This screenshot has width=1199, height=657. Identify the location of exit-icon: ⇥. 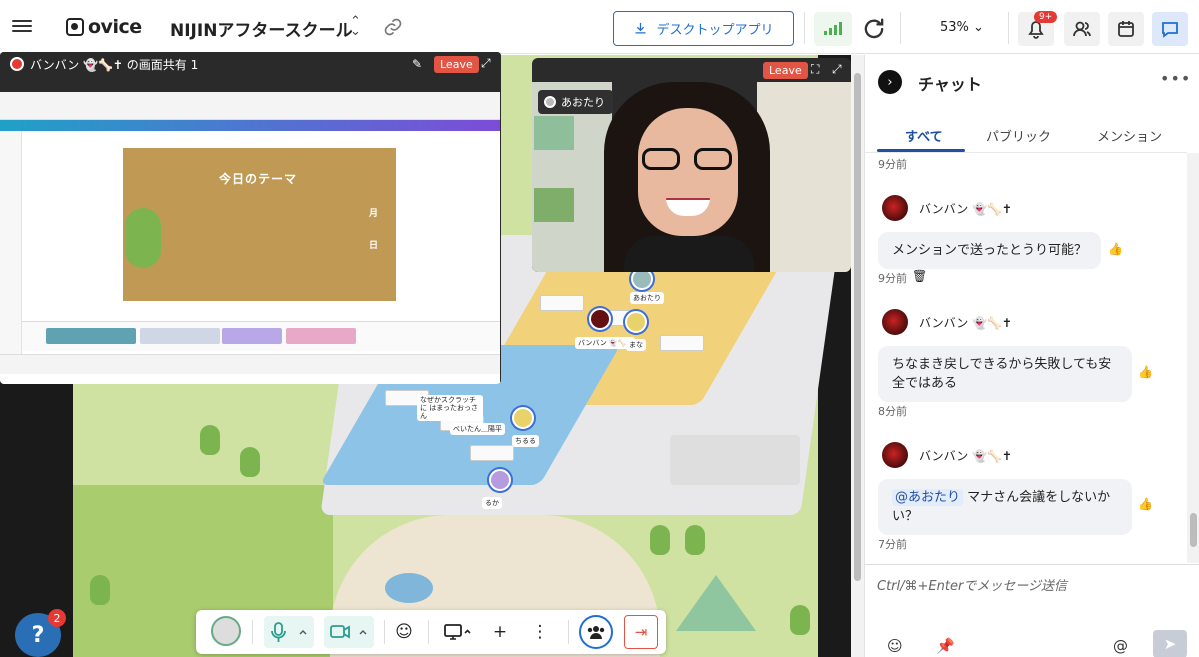
(641, 632).